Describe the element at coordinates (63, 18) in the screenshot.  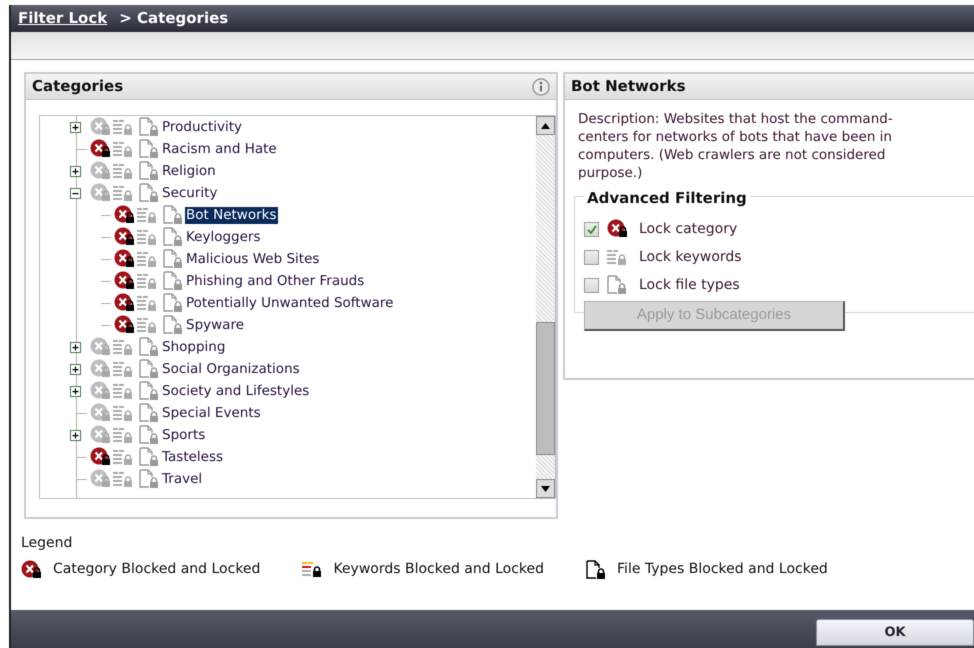
I see `breadcrumb-link: Filter Lock` at that location.